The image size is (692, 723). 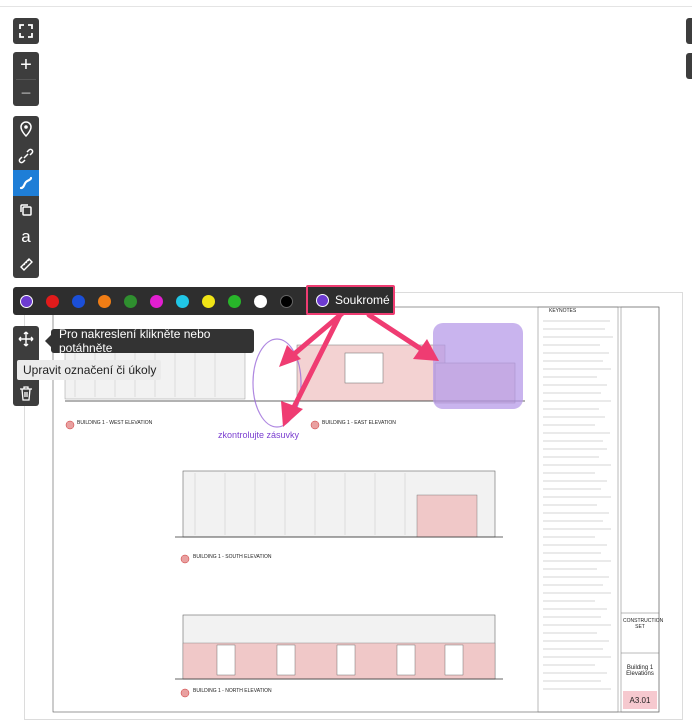 I want to click on fullscreen-button, so click(x=26, y=31).